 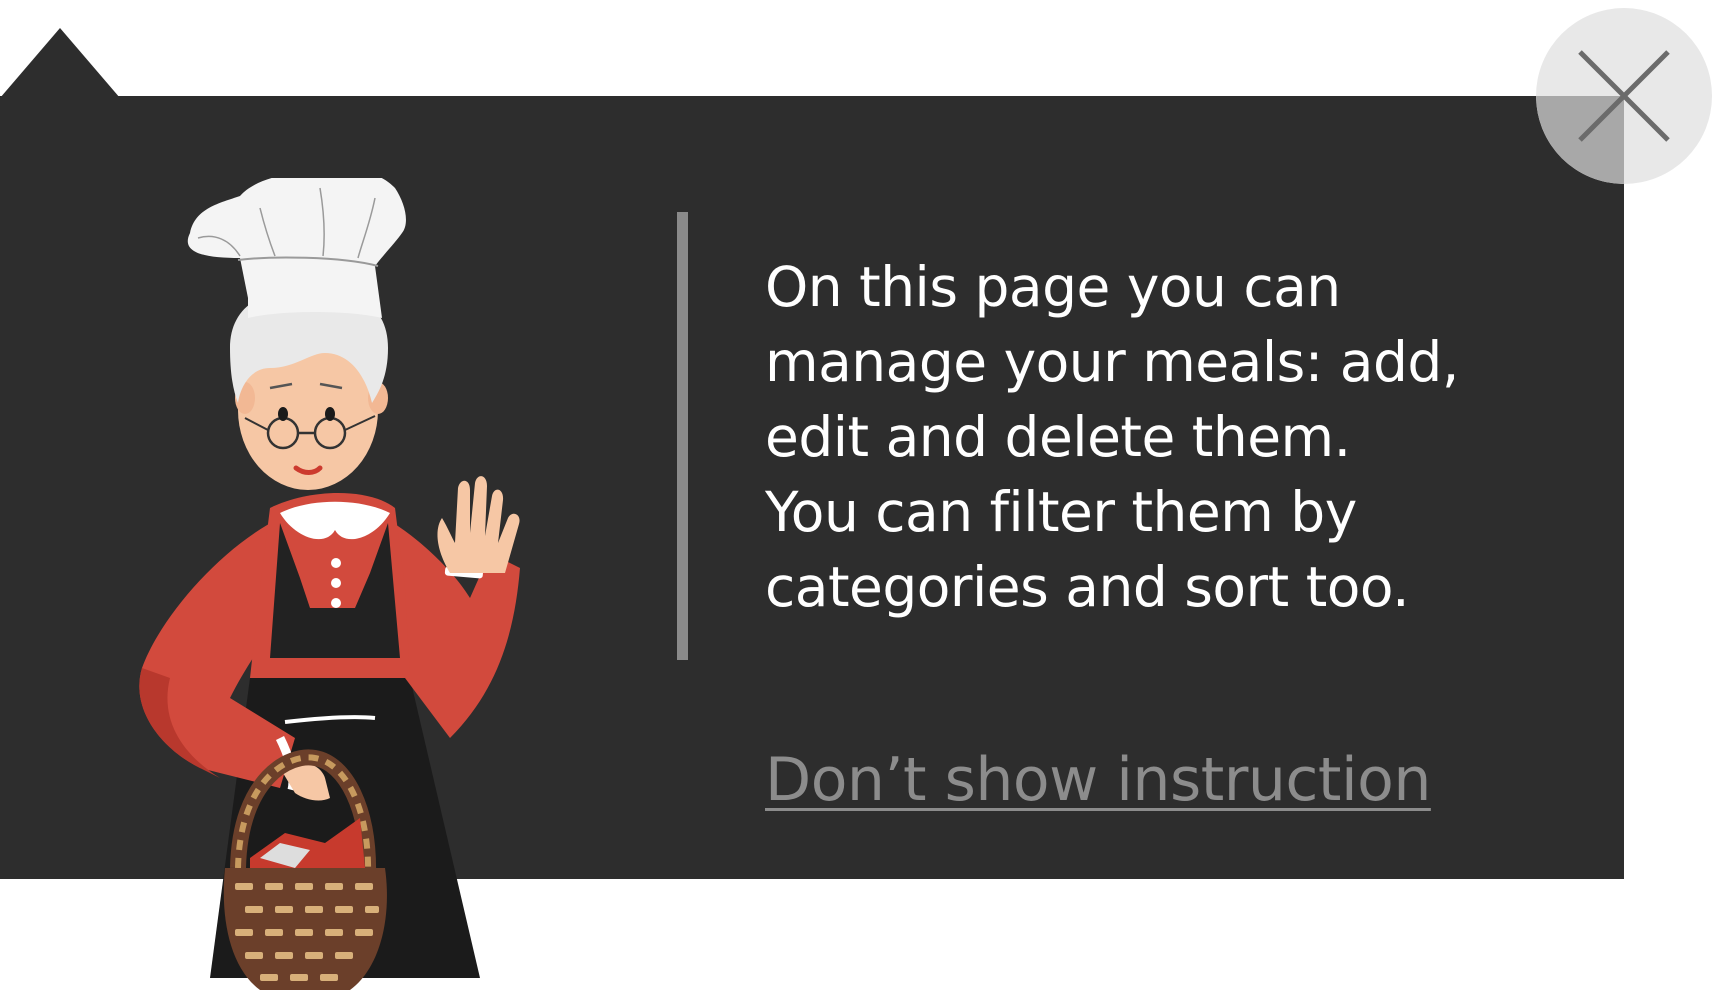 I want to click on tooltip-pointer, so click(x=60, y=63).